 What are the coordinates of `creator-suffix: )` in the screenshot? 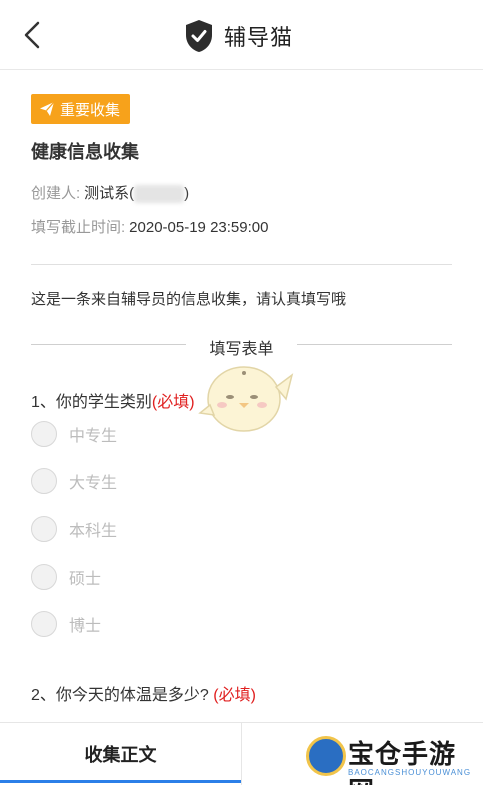 It's located at (187, 193).